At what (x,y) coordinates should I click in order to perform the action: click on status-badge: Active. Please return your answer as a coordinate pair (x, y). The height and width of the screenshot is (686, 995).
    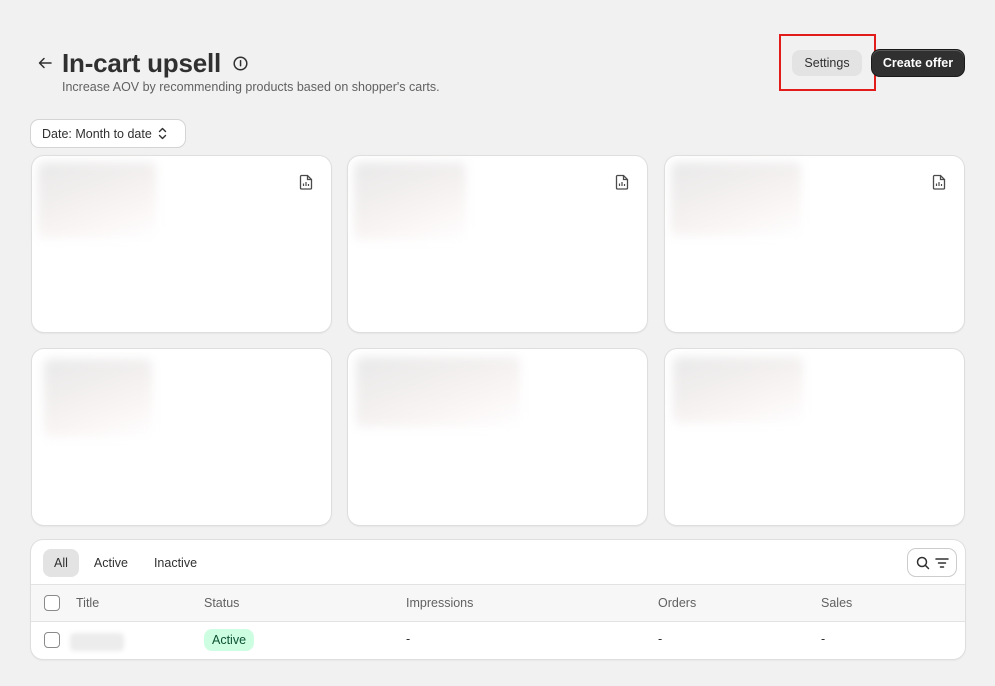
    Looking at the image, I should click on (229, 640).